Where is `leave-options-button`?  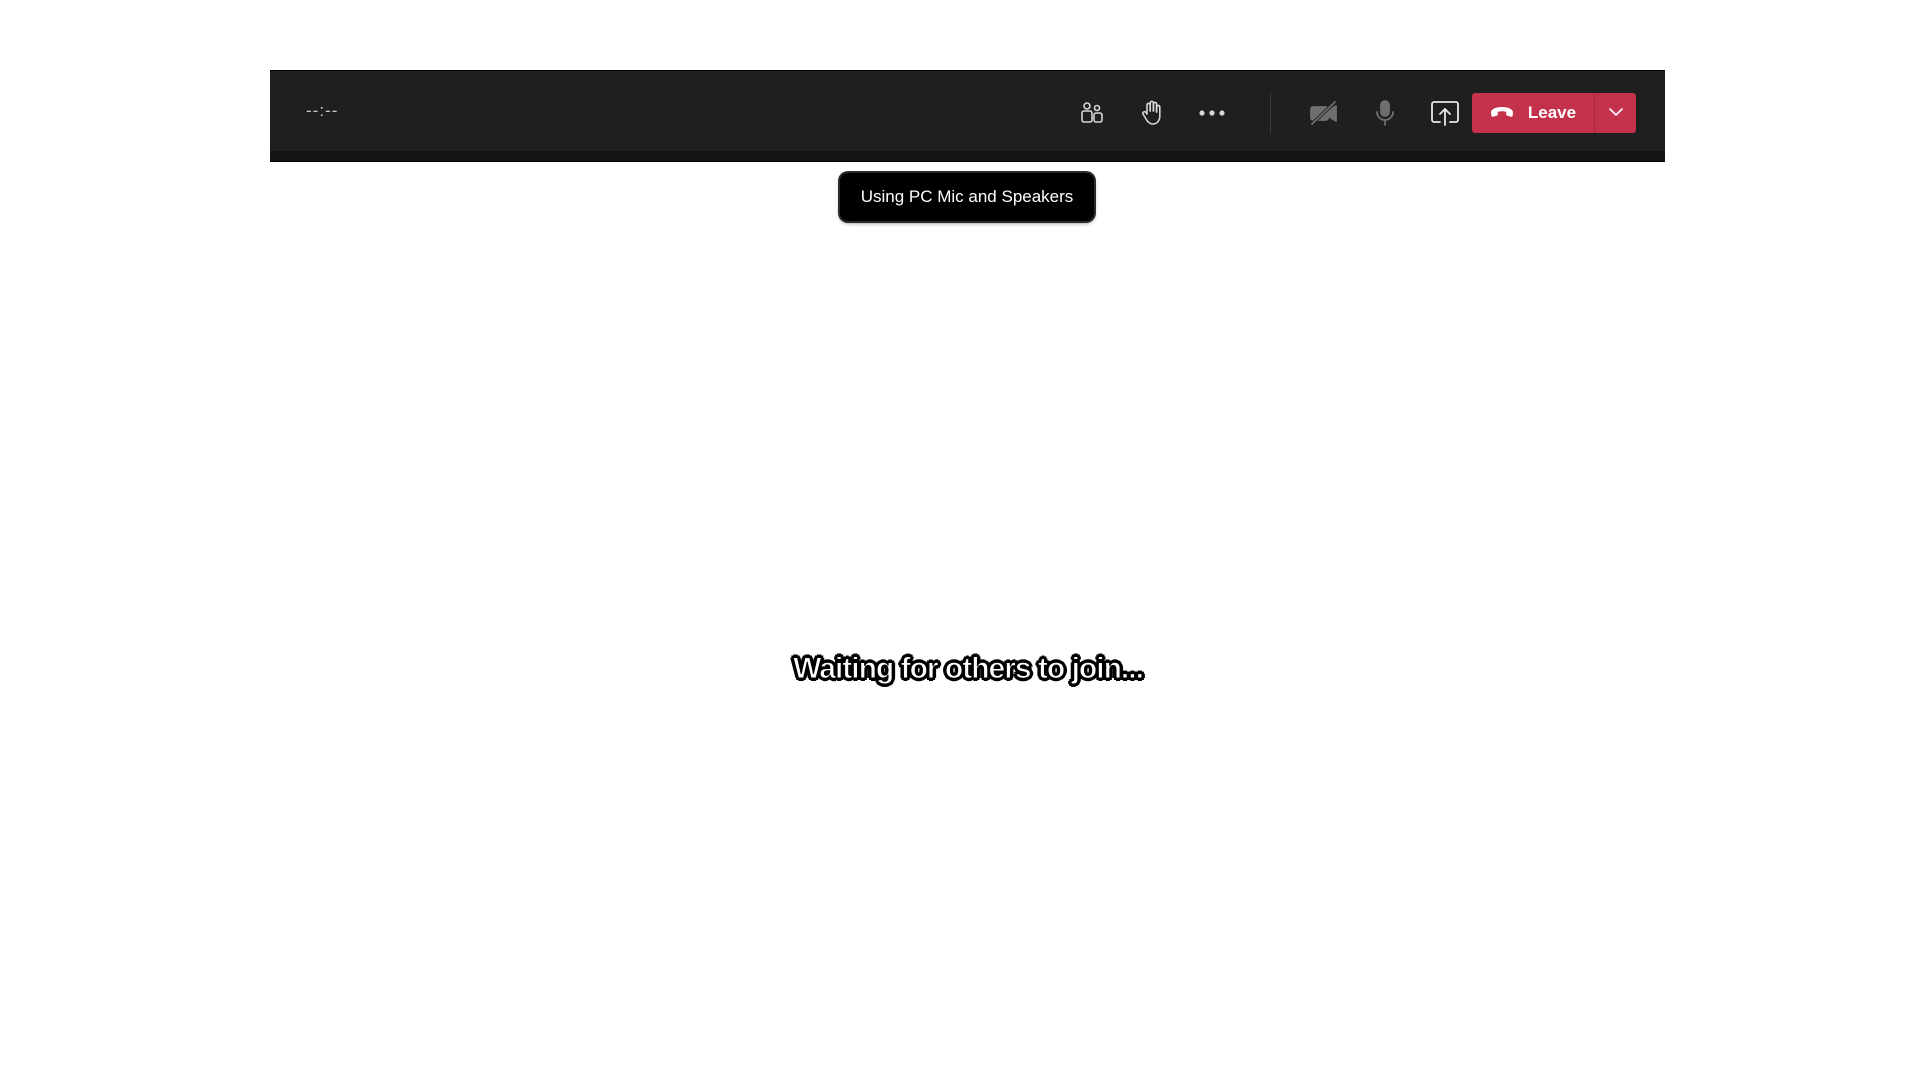 leave-options-button is located at coordinates (1615, 113).